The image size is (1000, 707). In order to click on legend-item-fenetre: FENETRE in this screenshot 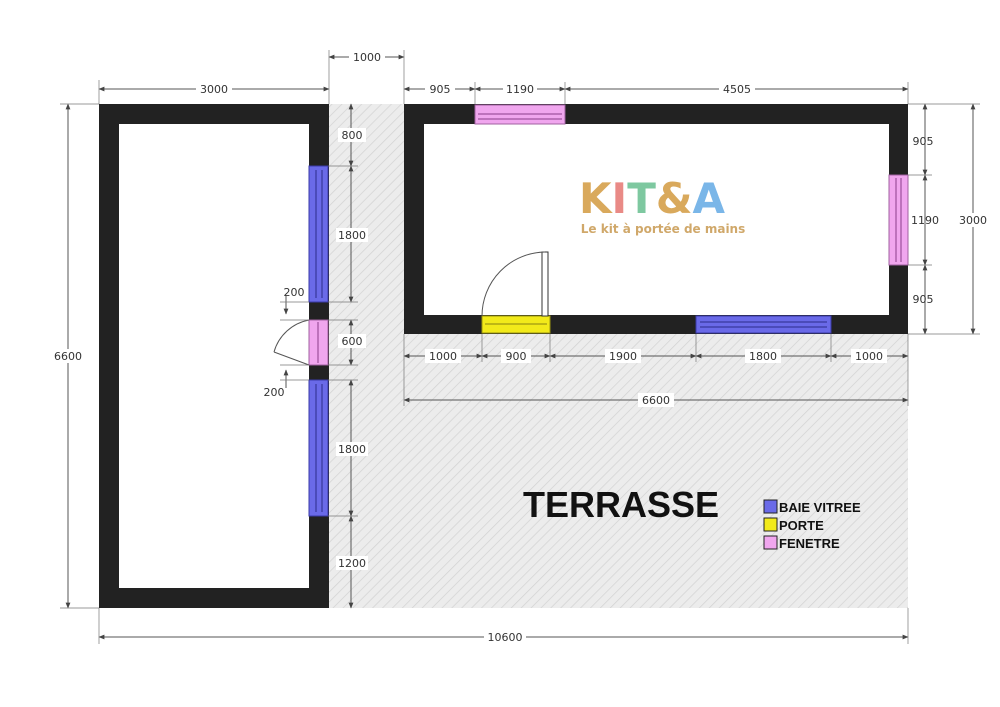, I will do `click(801, 543)`.